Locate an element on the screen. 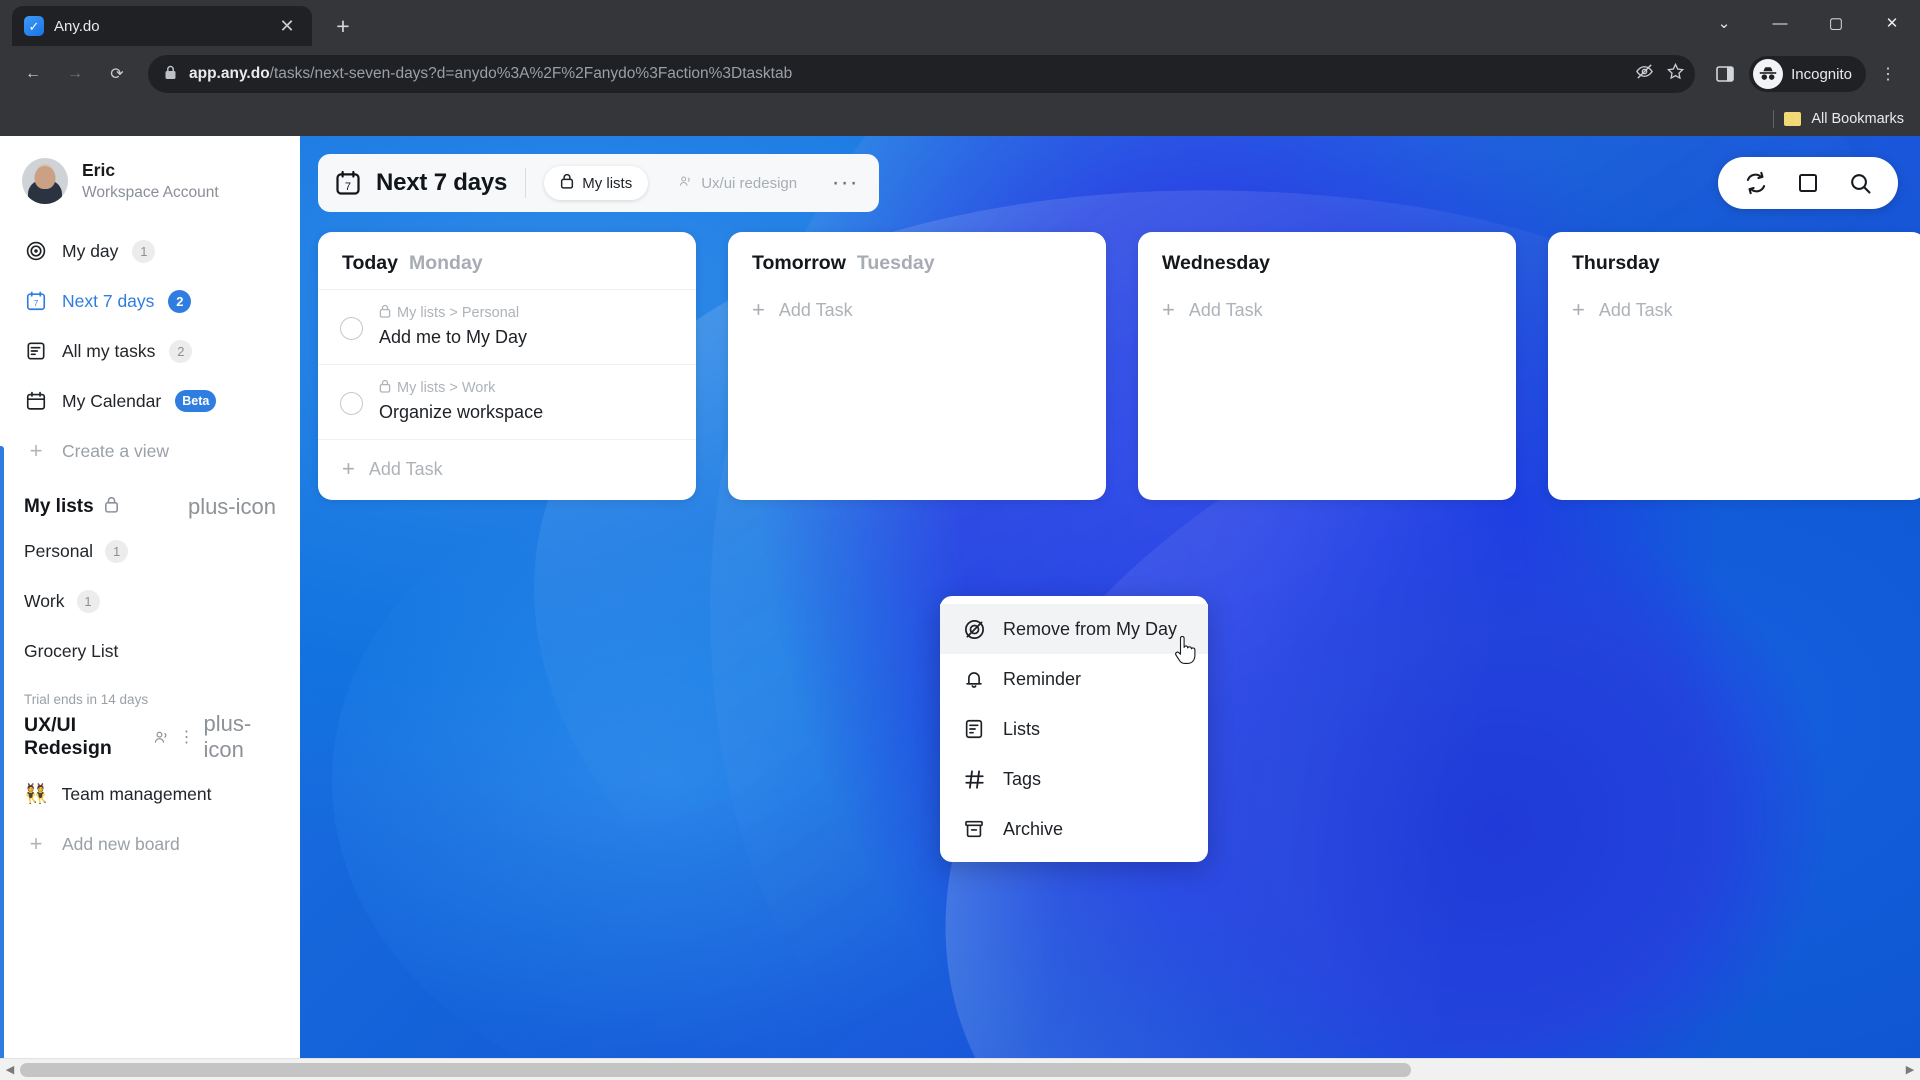 The image size is (1920, 1080). calendar-7-icon: 7 is located at coordinates (348, 183).